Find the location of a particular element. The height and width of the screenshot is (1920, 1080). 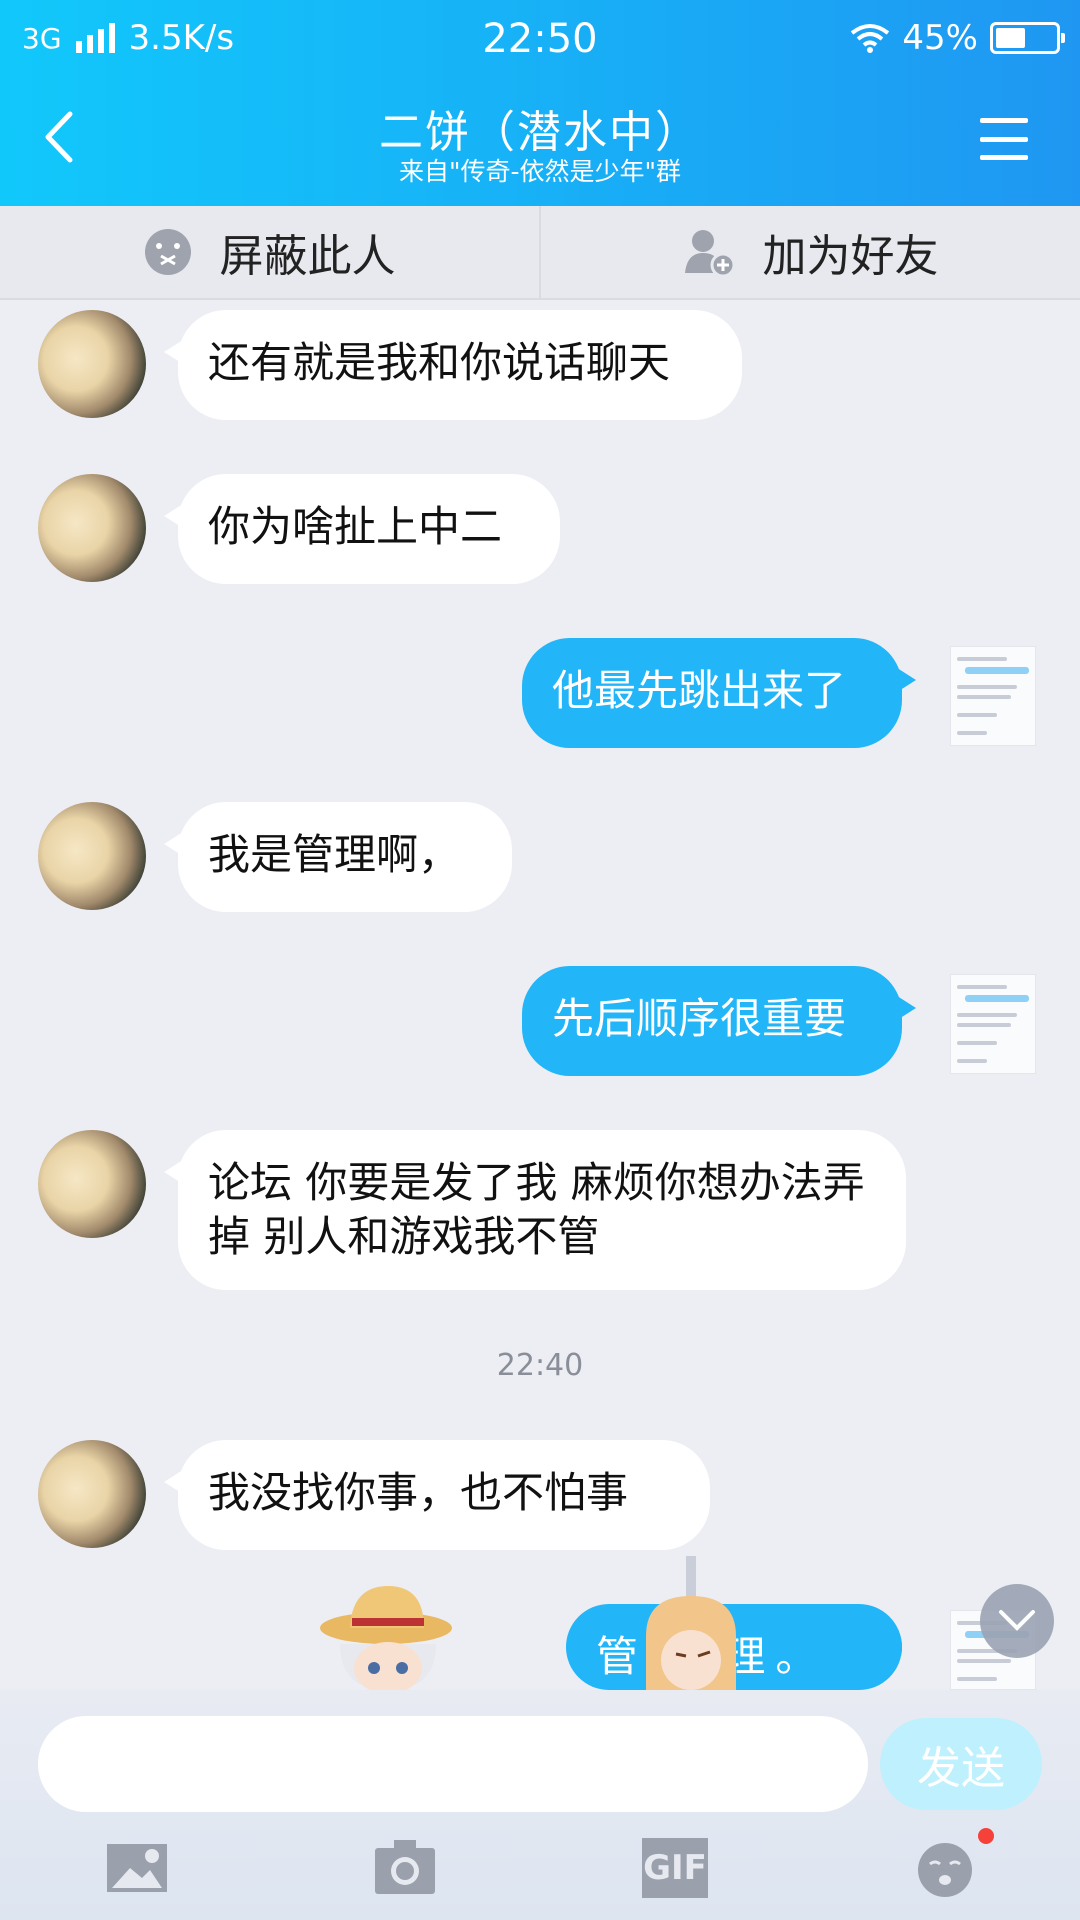

input-bar: 发送 GIF is located at coordinates (540, 1805).